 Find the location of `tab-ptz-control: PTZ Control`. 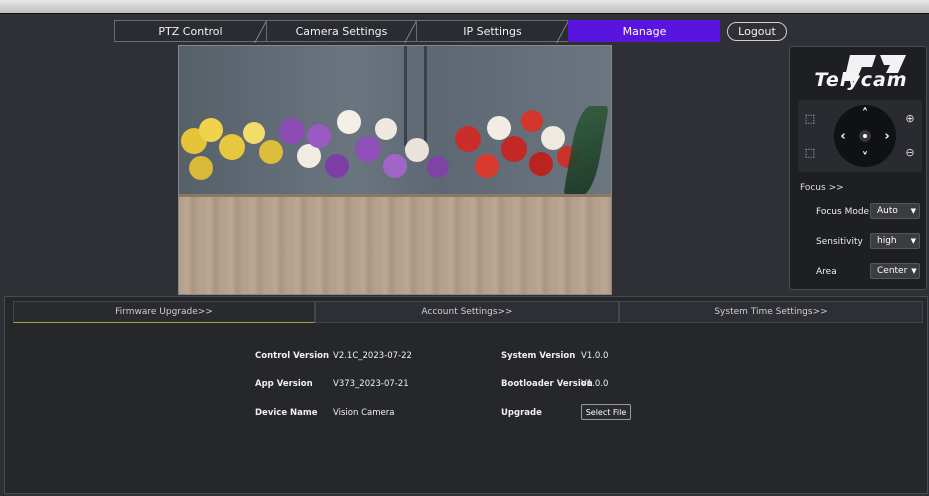

tab-ptz-control: PTZ Control is located at coordinates (196, 31).